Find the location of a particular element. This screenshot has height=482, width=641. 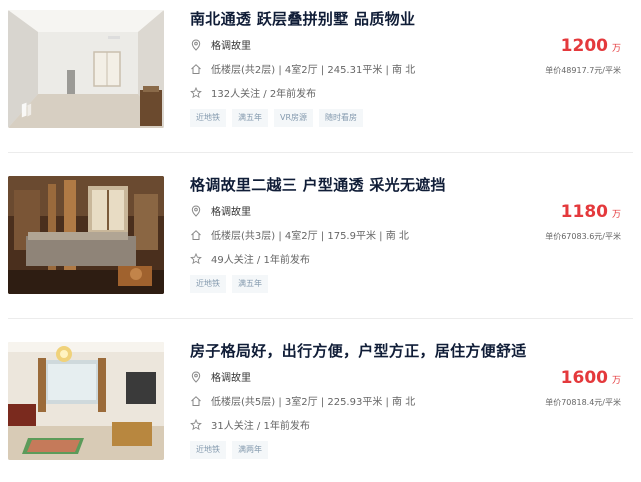

unit-price: 单价70818.4元/平米 is located at coordinates (583, 402).